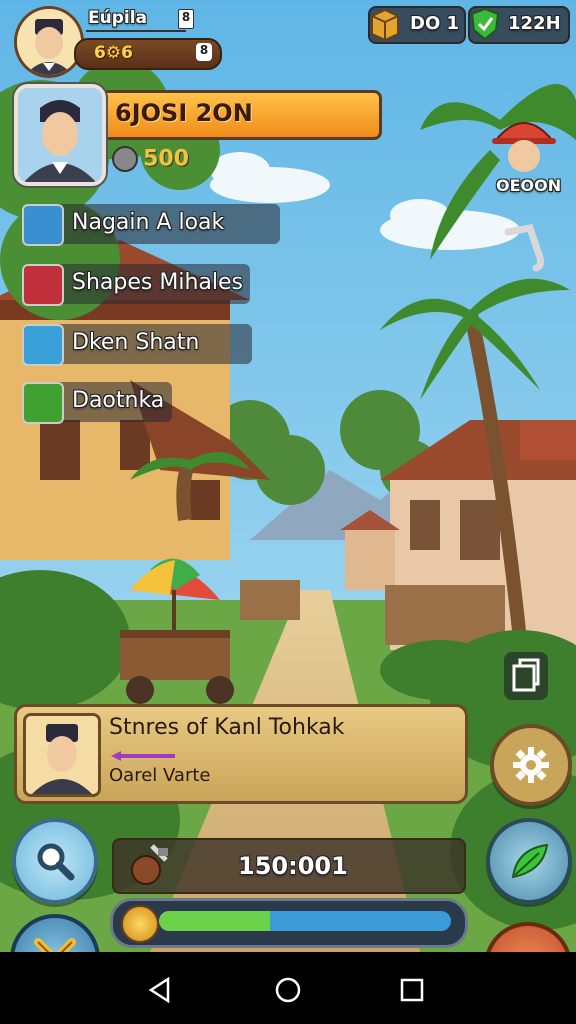 This screenshot has width=576, height=1024. Describe the element at coordinates (113, 53) in the screenshot. I see `level-text: 6⚙6` at that location.